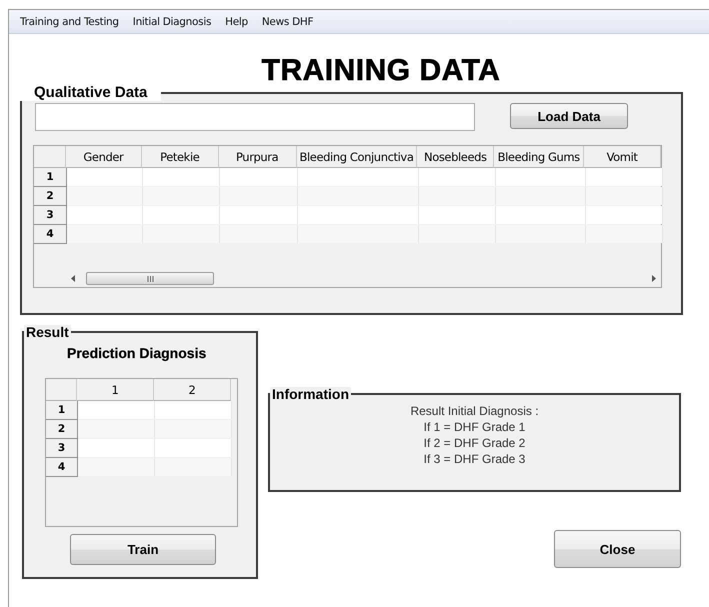 The image size is (709, 607). Describe the element at coordinates (136, 353) in the screenshot. I see `section-heading: Prediction Diagnosis` at that location.